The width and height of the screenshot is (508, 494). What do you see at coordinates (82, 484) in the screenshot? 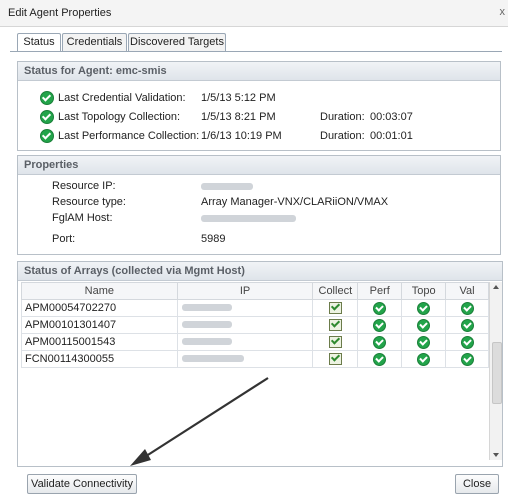
I see `validate-connectivity-button: Validate Connectivity` at bounding box center [82, 484].